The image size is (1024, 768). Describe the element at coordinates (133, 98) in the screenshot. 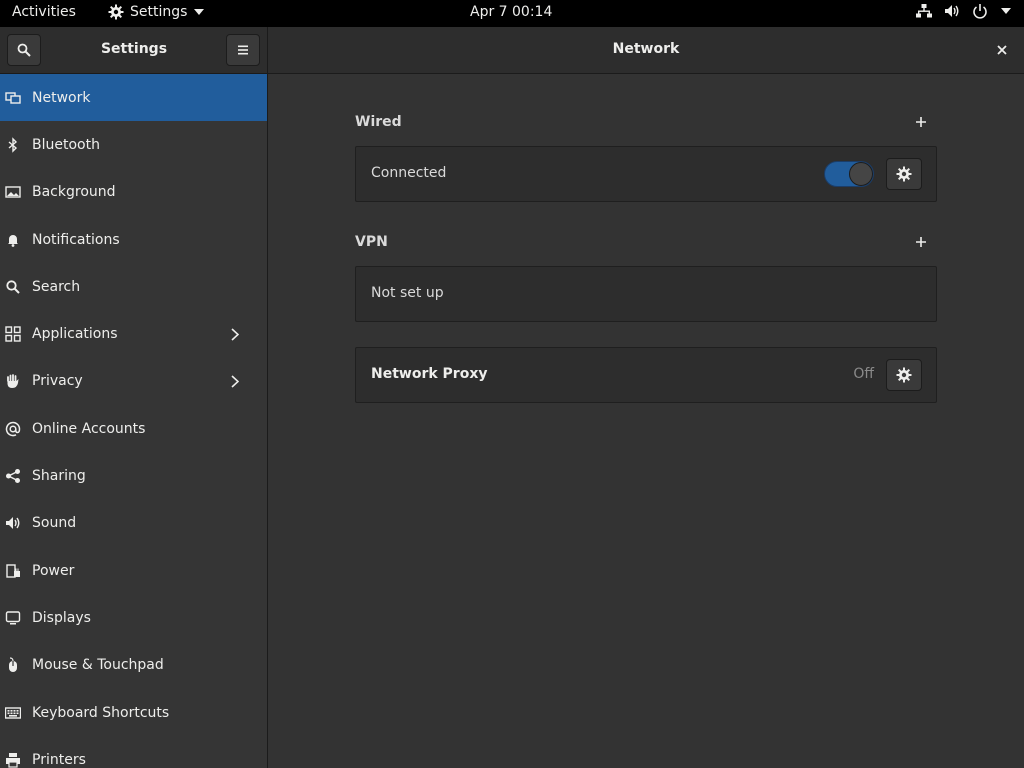

I see `sidebar-item-network: Network` at that location.